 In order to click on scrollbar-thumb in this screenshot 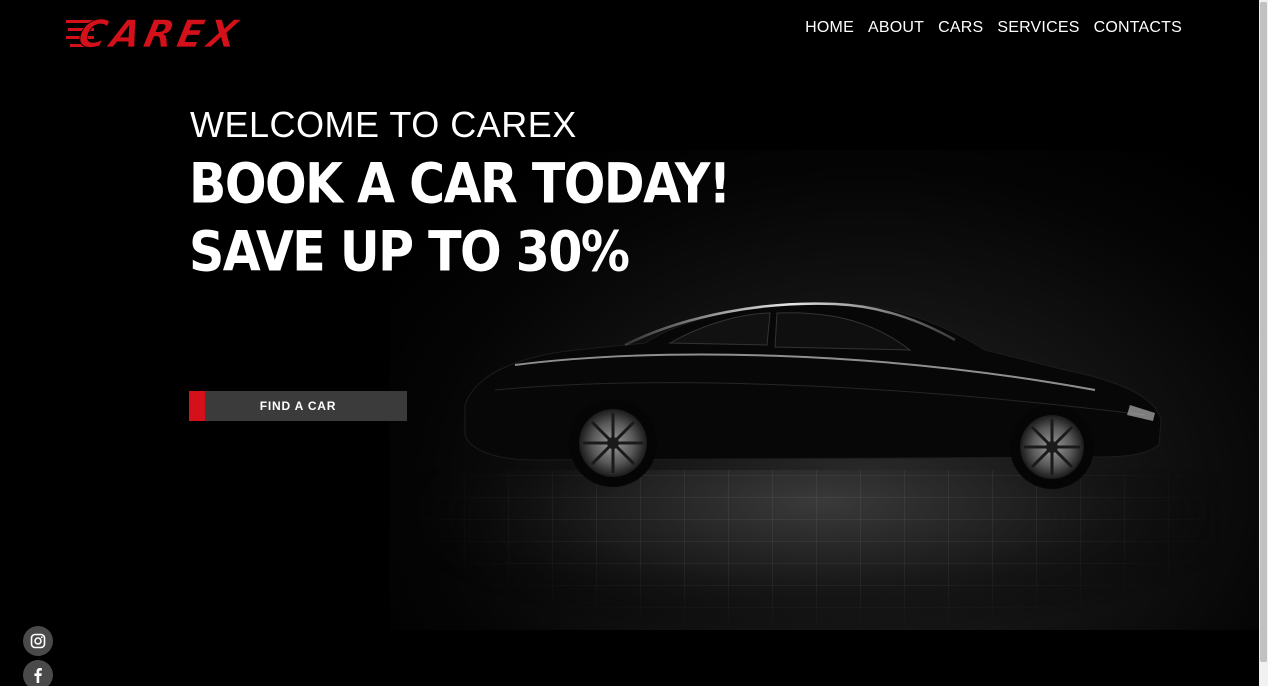, I will do `click(1263, 332)`.